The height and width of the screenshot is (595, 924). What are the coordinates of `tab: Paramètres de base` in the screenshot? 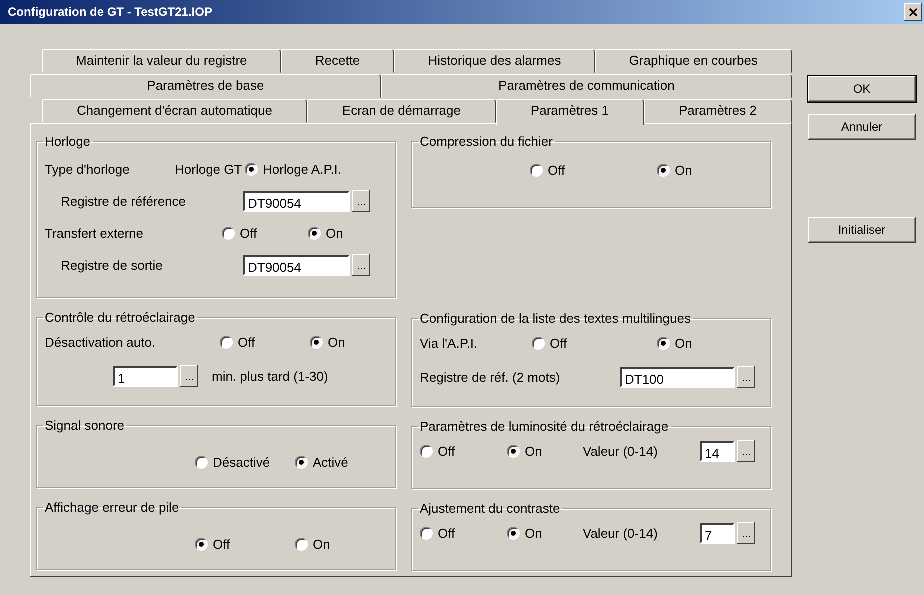 It's located at (206, 86).